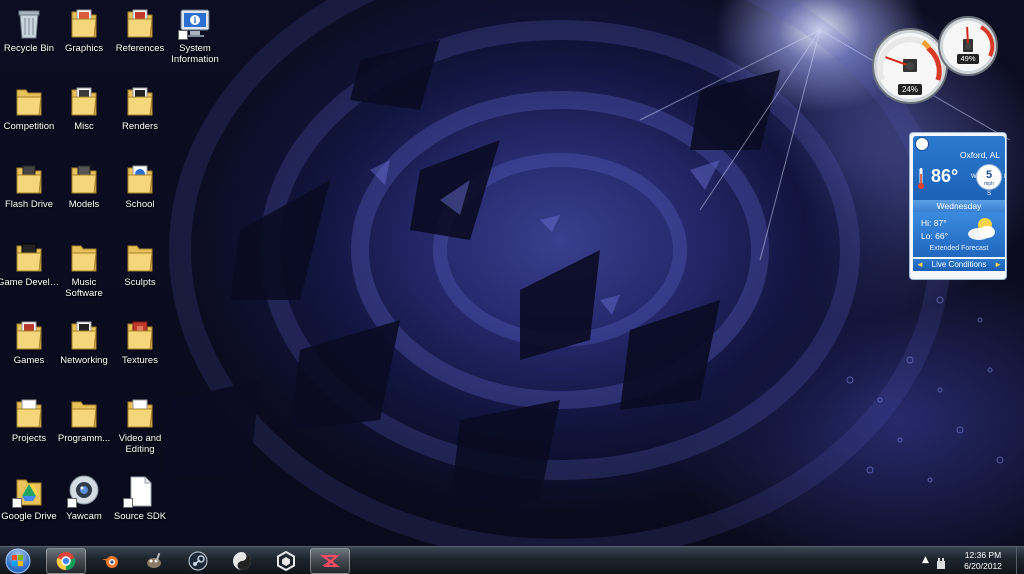  I want to click on blender-icon, so click(110, 562).